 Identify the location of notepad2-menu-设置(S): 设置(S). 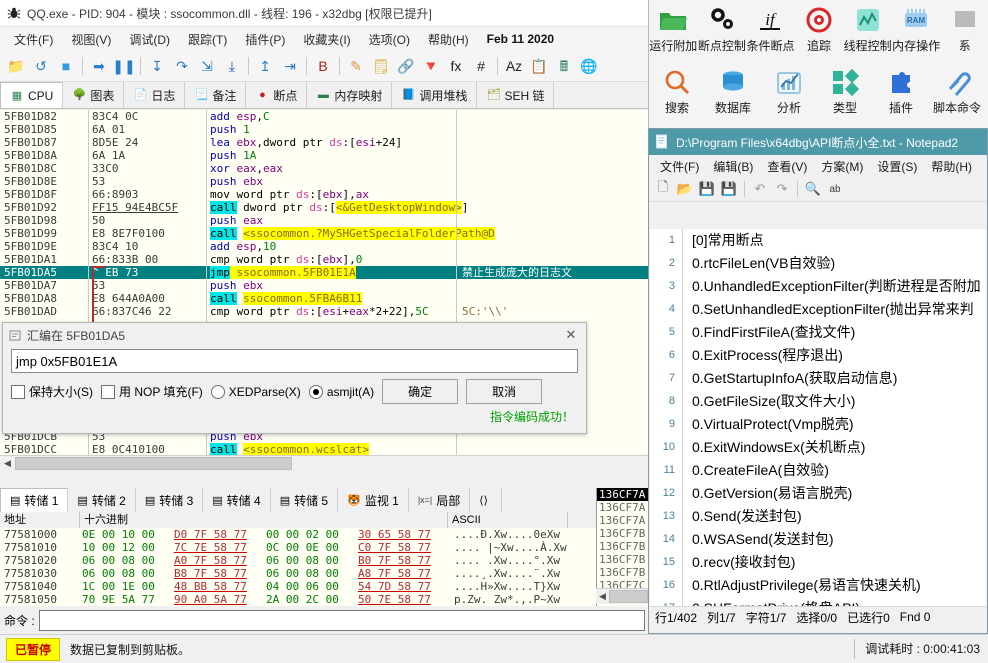
(897, 166).